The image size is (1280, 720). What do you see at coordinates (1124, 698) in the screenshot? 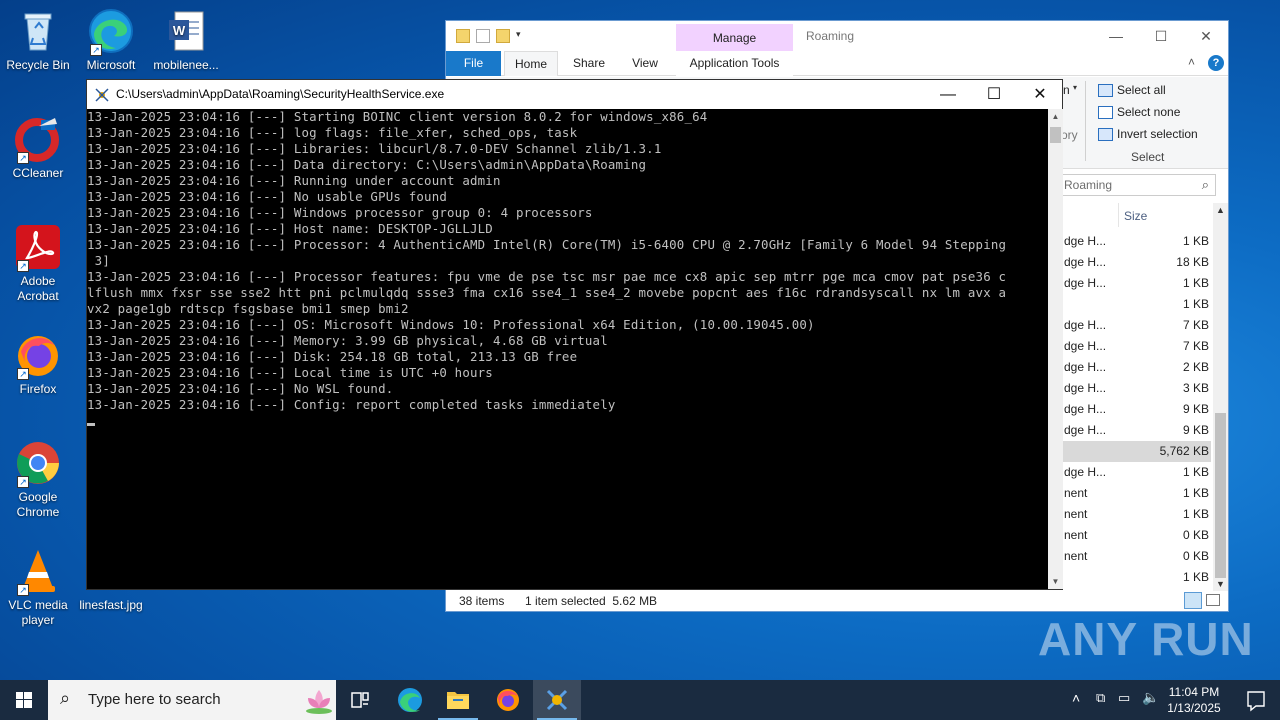
I see `ethernet-icon: ▭` at bounding box center [1124, 698].